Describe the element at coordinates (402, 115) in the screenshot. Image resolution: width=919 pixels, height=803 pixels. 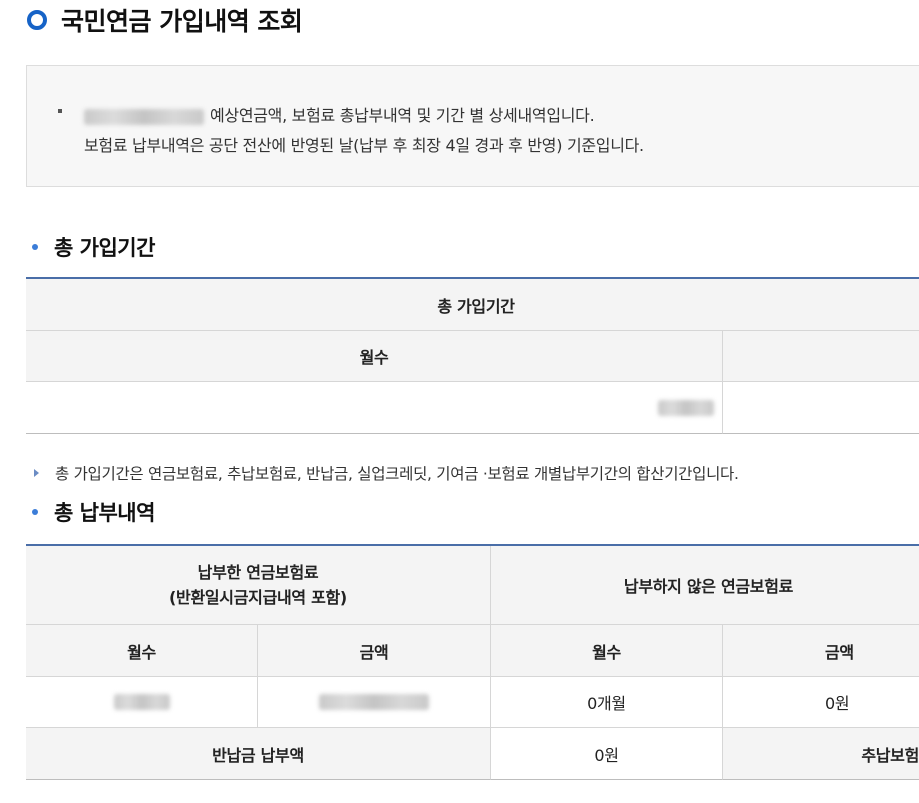
I see `info-line-1-text: 예상연금액, 보험료 총납부내역 및 기간 별 상세내역입니다.` at that location.